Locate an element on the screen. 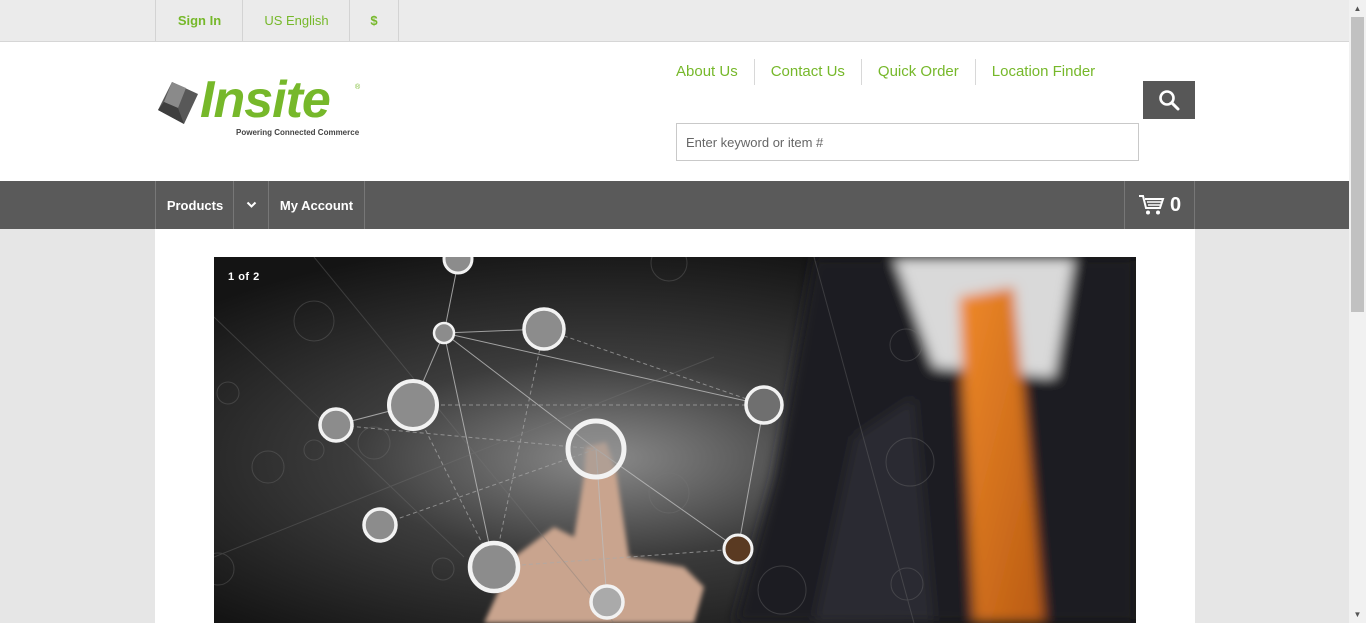  page-scrollbar: ▲ ▼ is located at coordinates (1357, 311).